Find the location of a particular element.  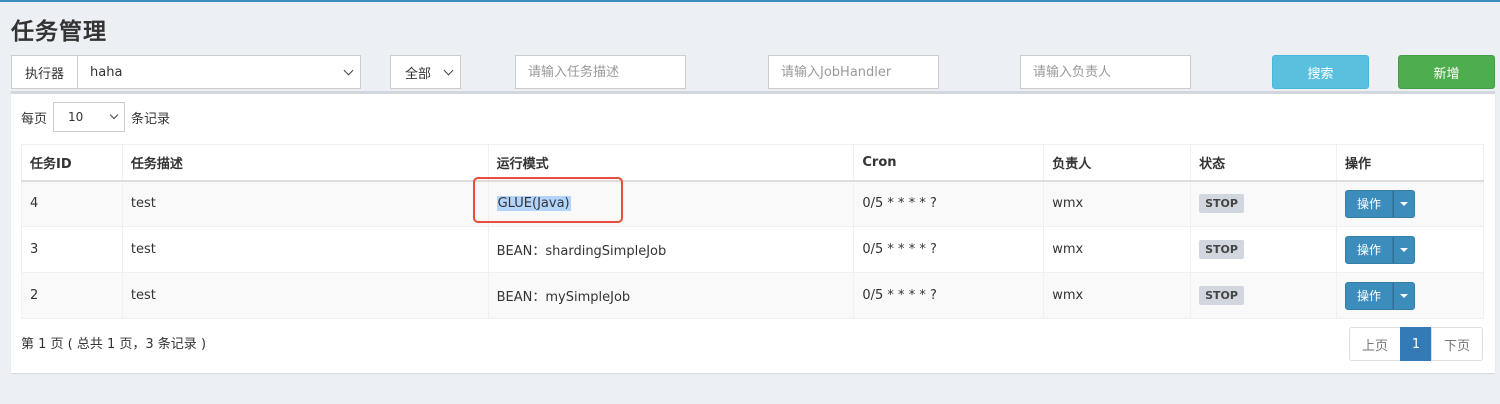

status-select-value: 全部 is located at coordinates (418, 74).